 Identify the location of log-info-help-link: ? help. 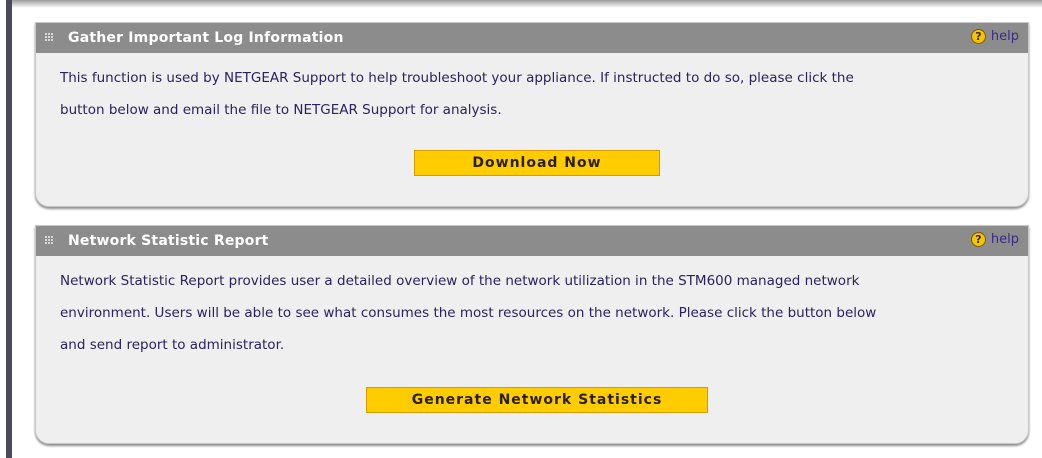
(994, 36).